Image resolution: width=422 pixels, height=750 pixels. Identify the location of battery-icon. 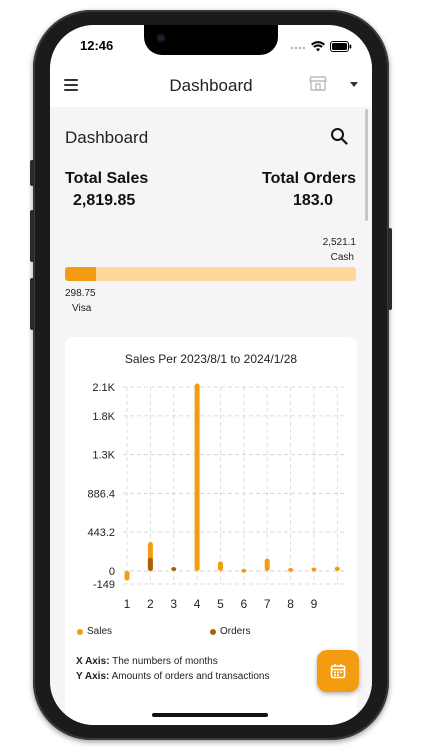
(341, 48).